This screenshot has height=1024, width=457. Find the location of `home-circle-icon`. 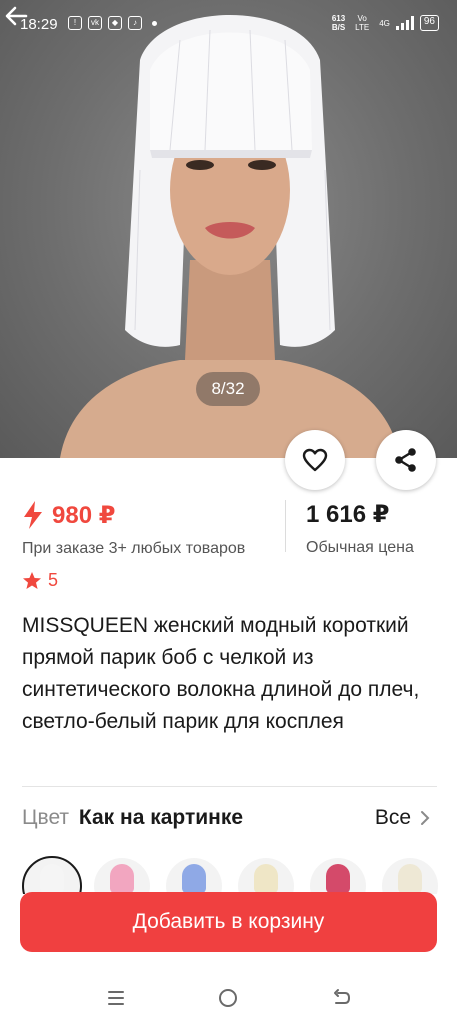

home-circle-icon is located at coordinates (228, 998).